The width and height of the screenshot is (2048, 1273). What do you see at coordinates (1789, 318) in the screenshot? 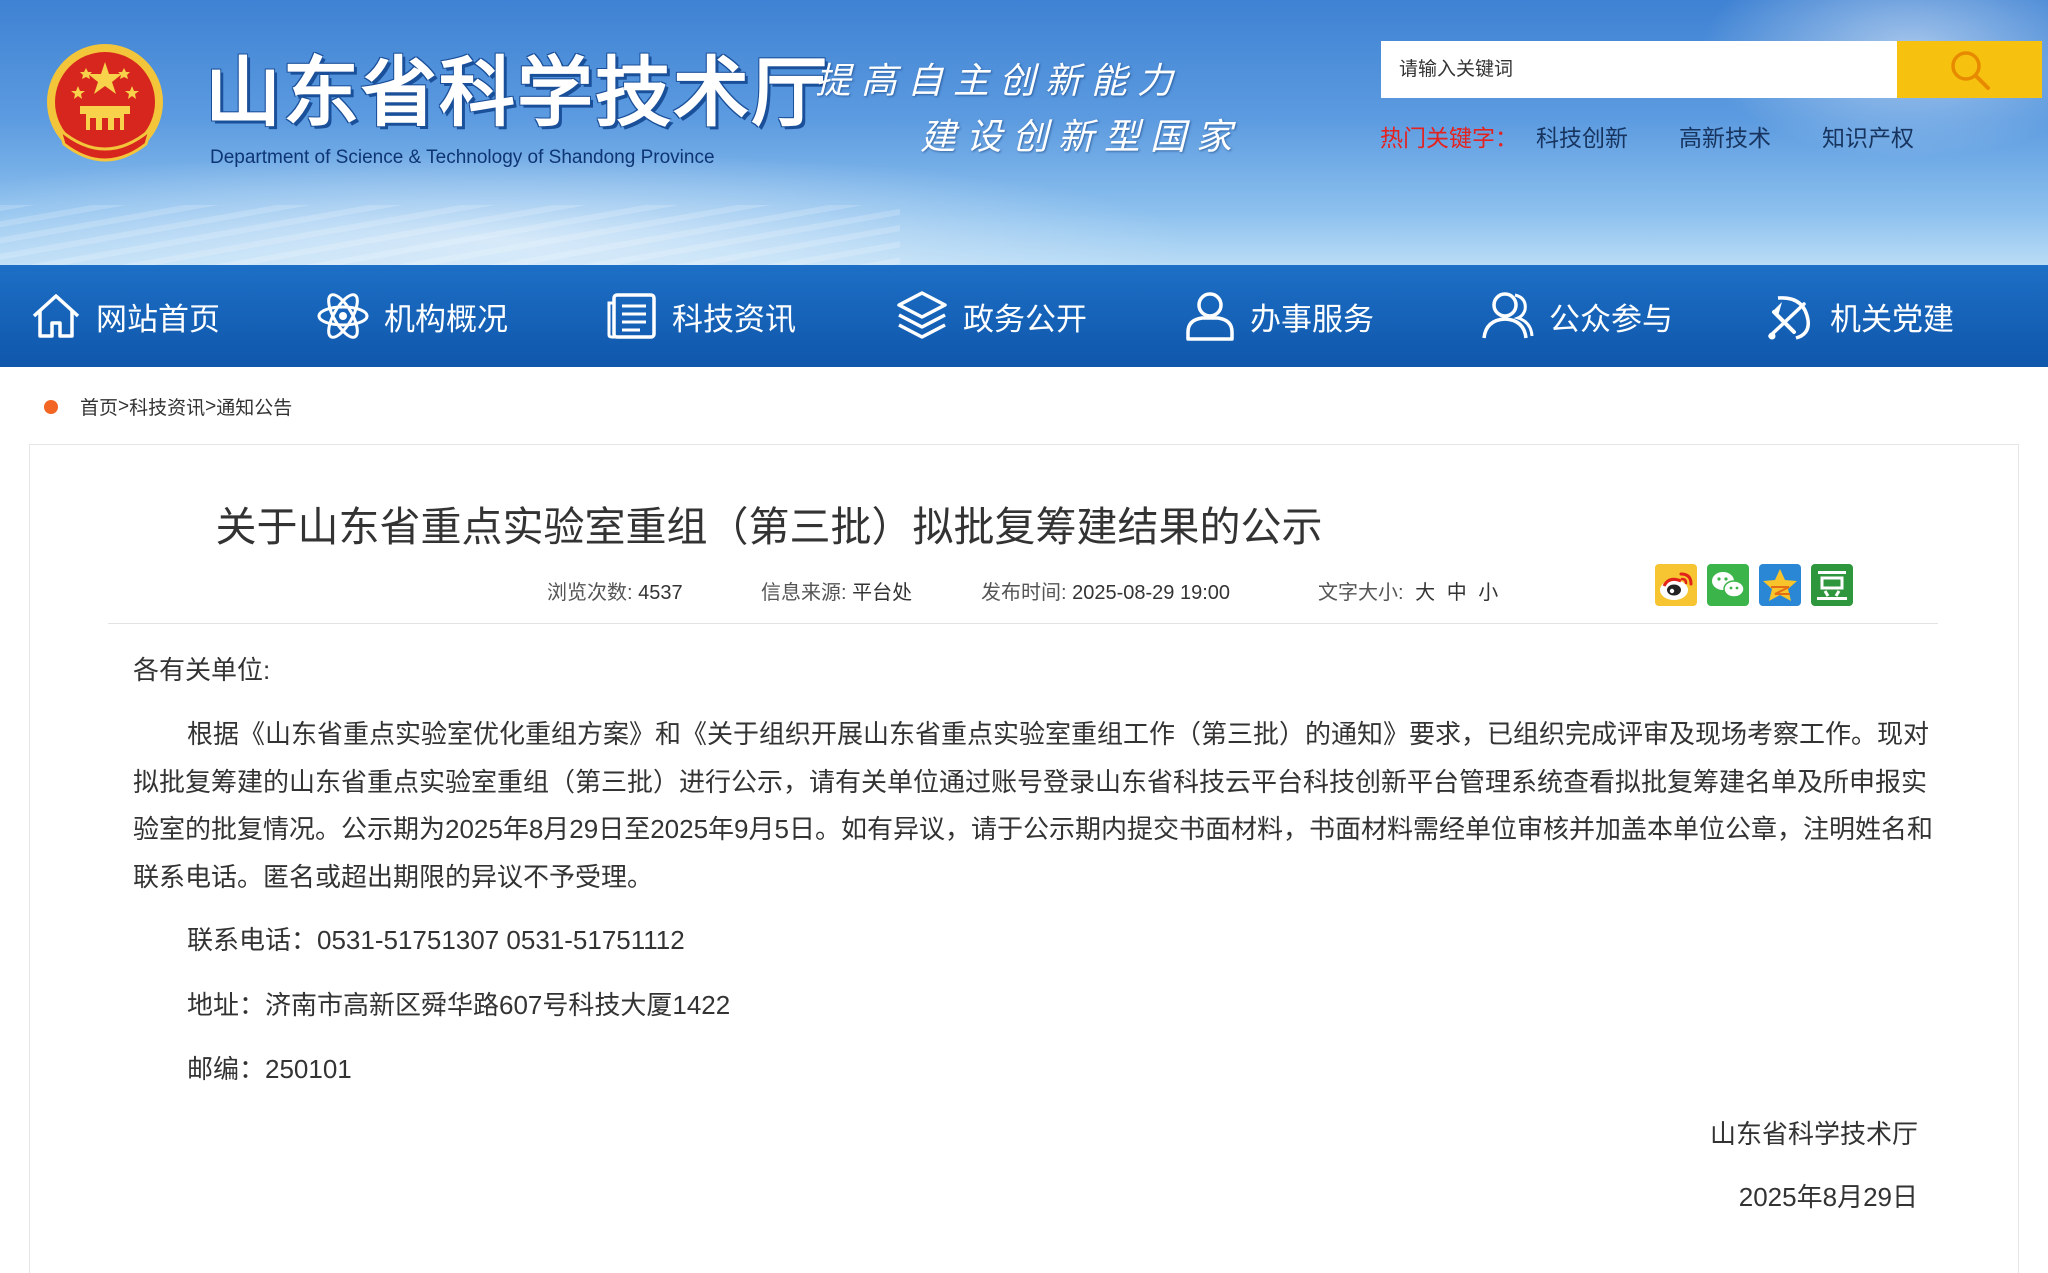
I see `party-emblem-icon` at bounding box center [1789, 318].